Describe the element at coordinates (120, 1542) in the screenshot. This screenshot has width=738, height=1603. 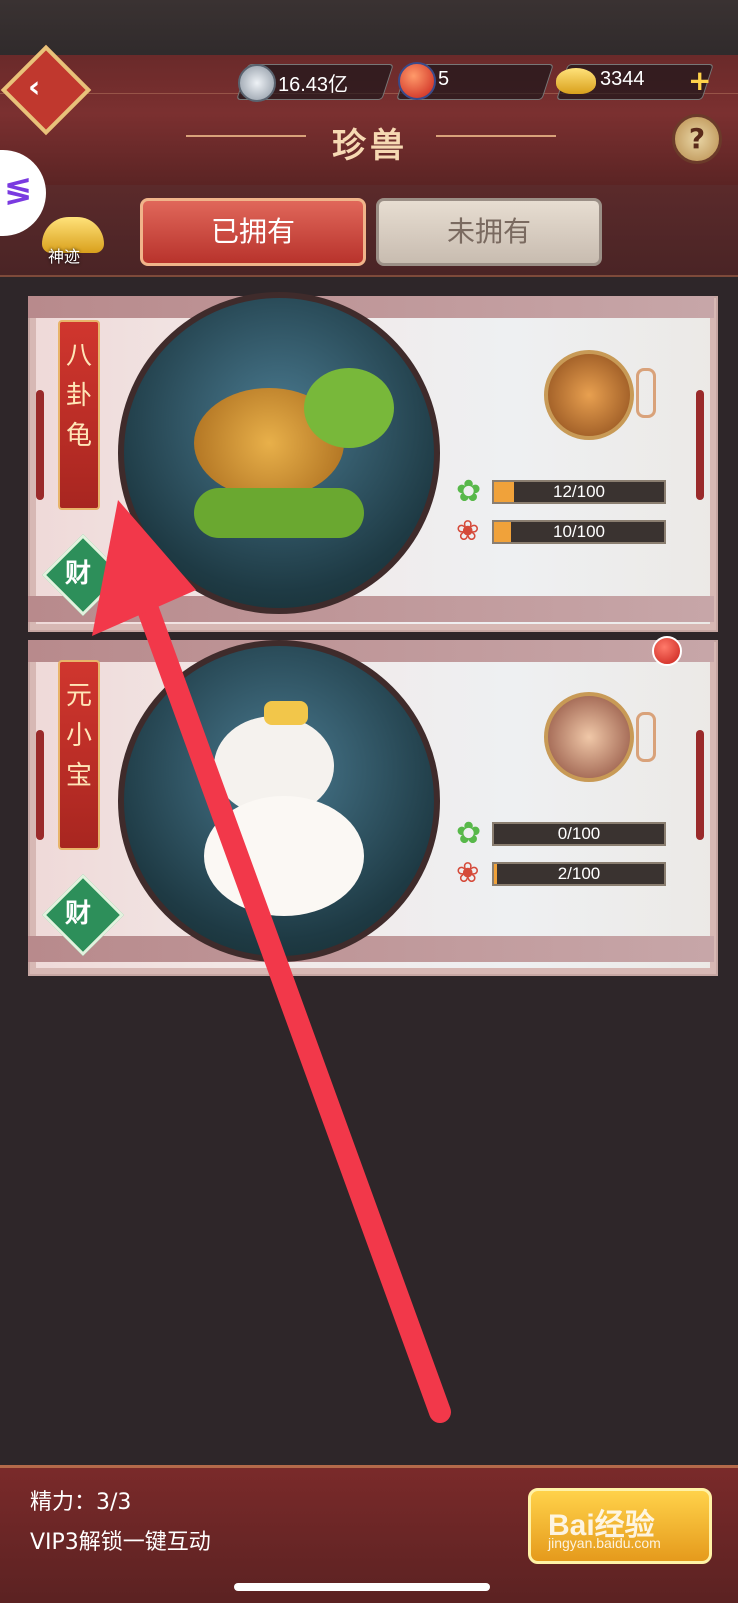
I see `vip-unlock-text: VIP3解锁一键互动` at that location.